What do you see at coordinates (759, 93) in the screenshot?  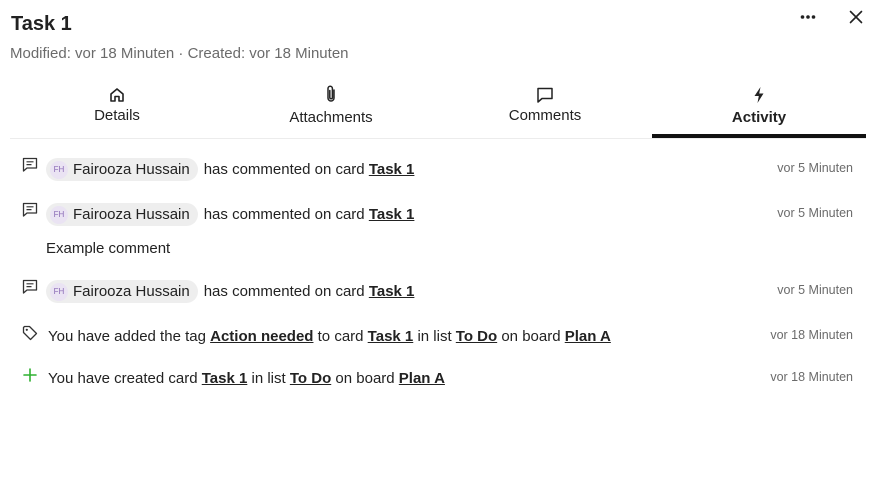 I see `lightning-icon` at bounding box center [759, 93].